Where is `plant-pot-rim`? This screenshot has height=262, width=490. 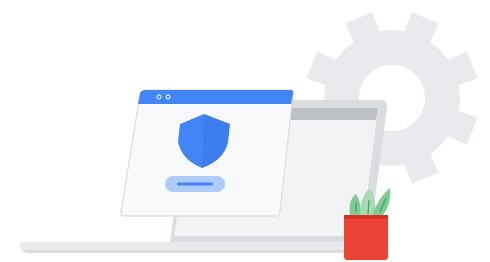 plant-pot-rim is located at coordinates (366, 217).